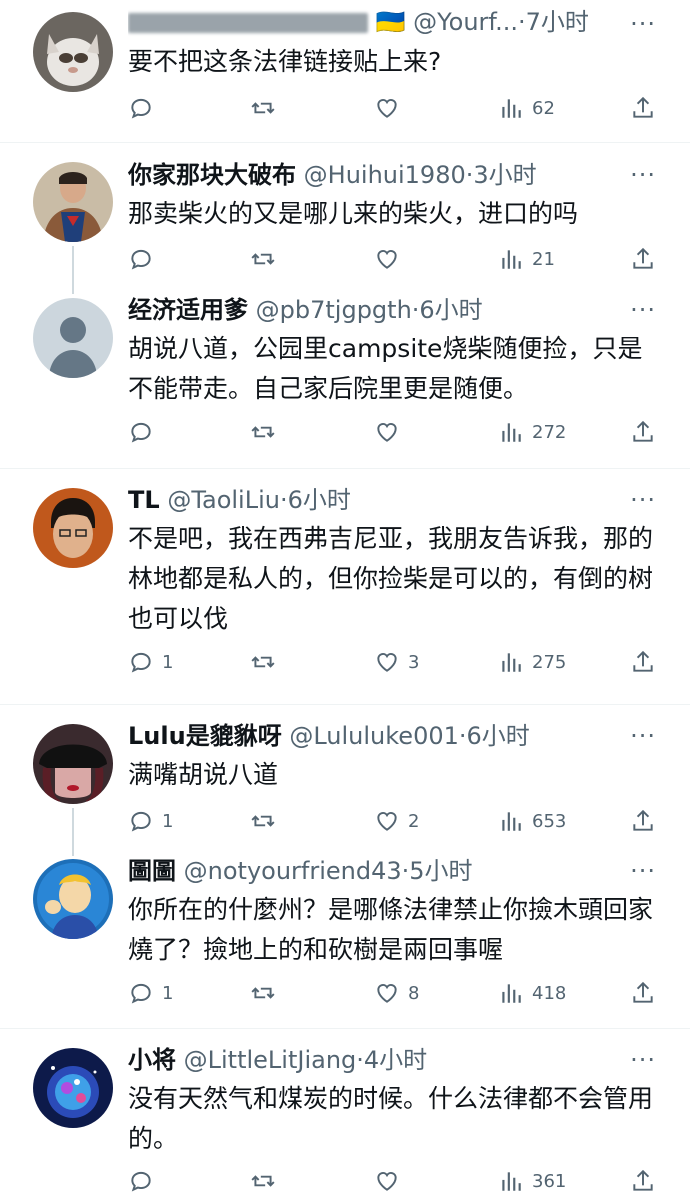 This screenshot has width=690, height=1202. Describe the element at coordinates (549, 993) in the screenshot. I see `views-count: 418` at that location.